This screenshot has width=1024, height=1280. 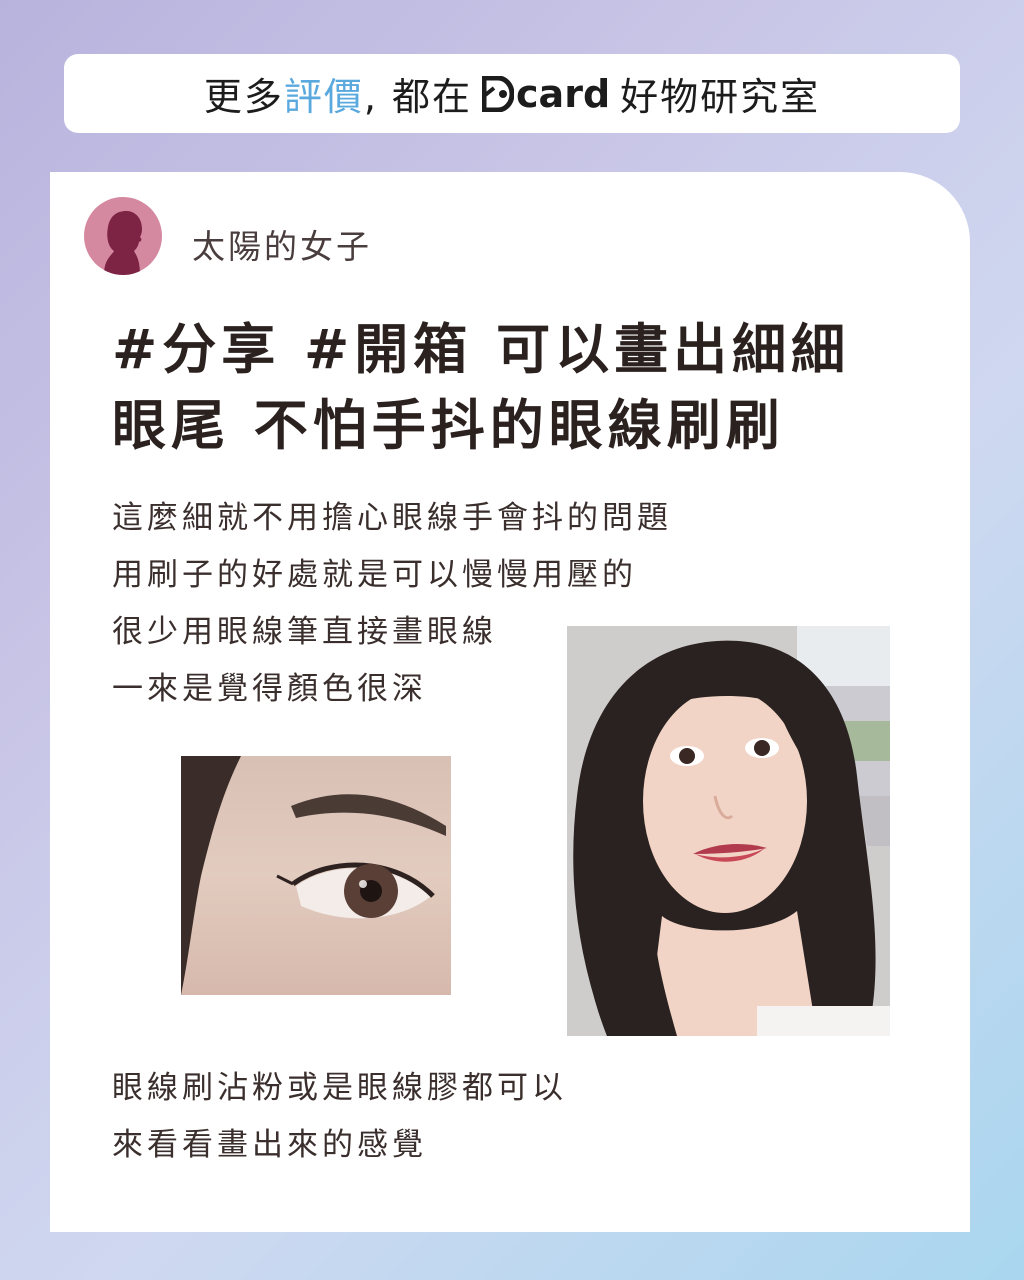 I want to click on selfie-photo, so click(x=728, y=831).